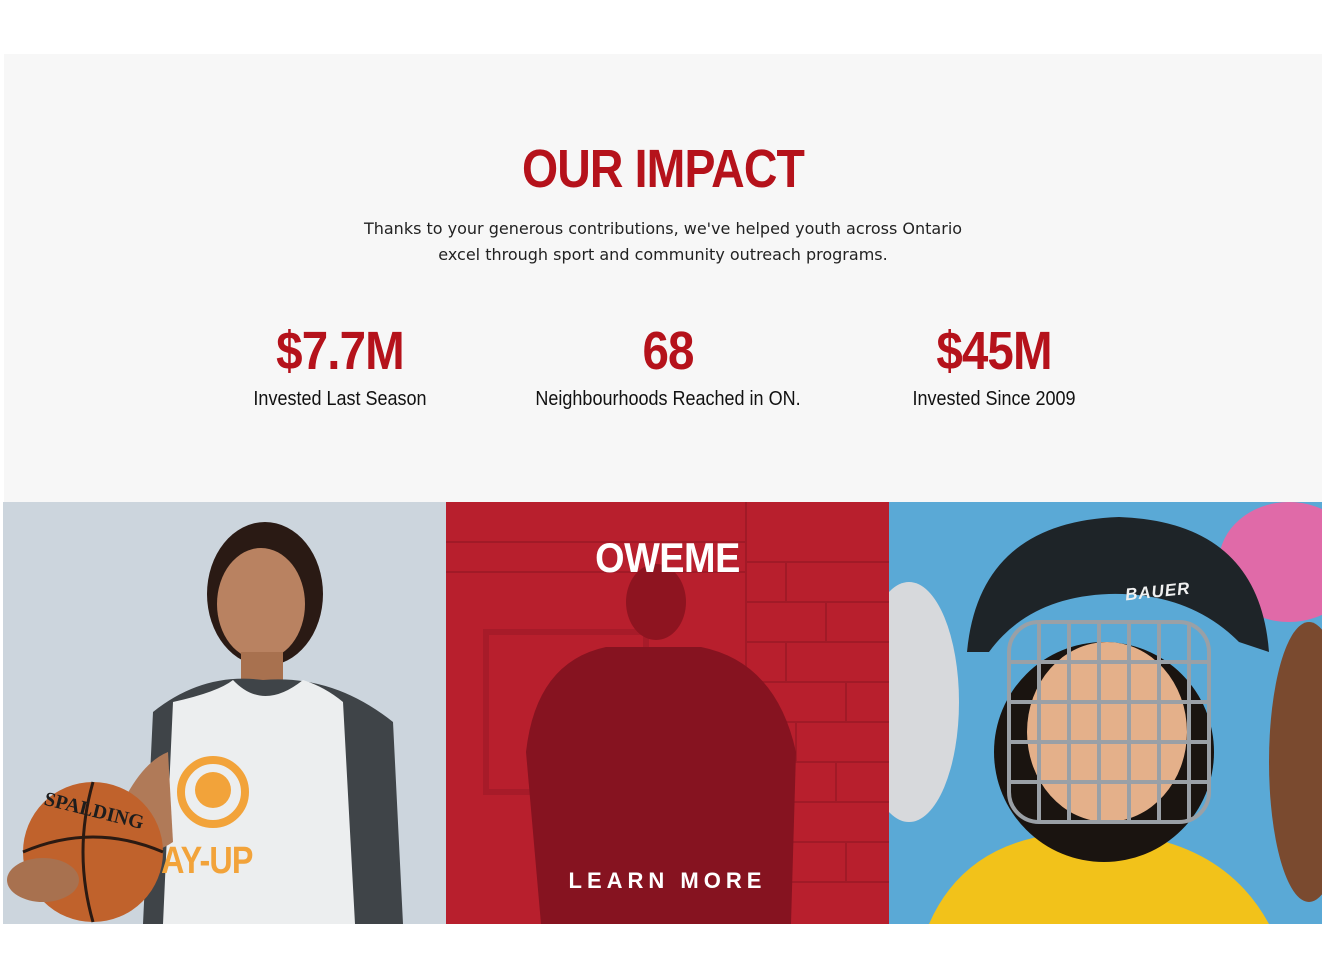 This screenshot has height=976, width=1322. I want to click on hockey-photo-tile: BAUER, so click(1105, 713).